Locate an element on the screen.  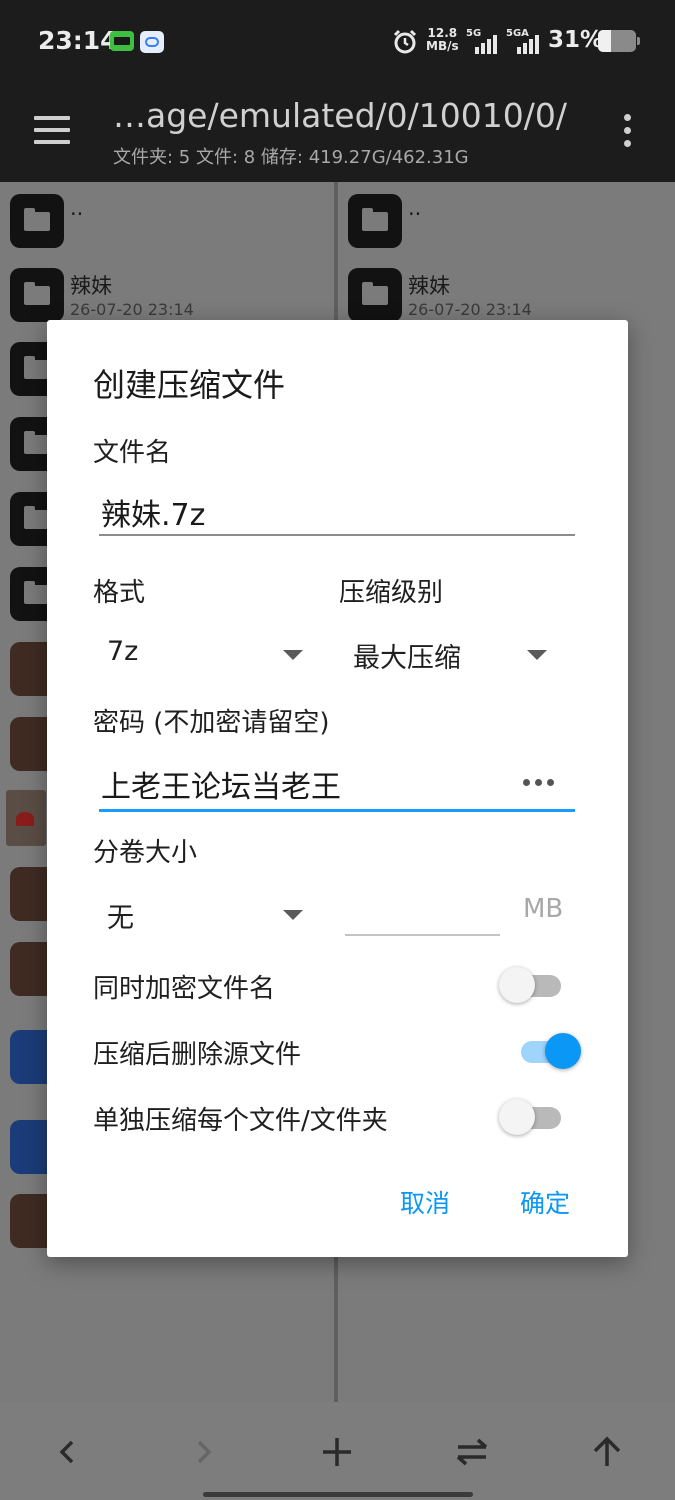
format-value: 7z is located at coordinates (123, 651).